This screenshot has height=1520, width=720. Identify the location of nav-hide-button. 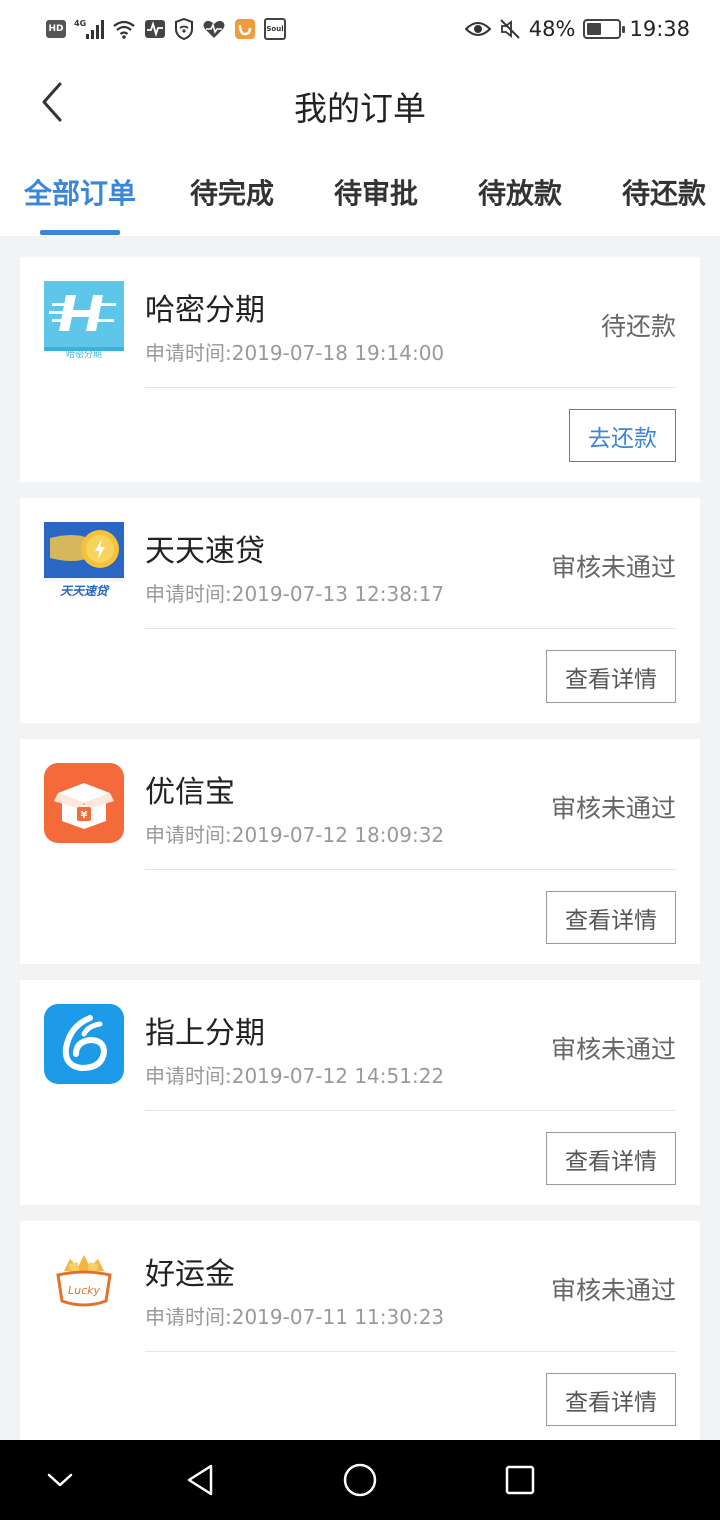
(60, 1480).